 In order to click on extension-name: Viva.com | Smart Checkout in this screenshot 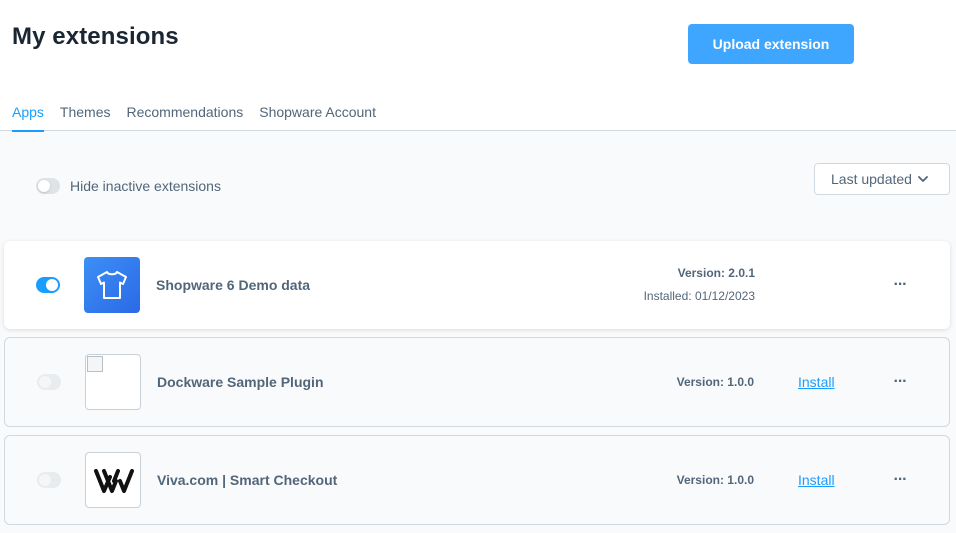, I will do `click(247, 480)`.